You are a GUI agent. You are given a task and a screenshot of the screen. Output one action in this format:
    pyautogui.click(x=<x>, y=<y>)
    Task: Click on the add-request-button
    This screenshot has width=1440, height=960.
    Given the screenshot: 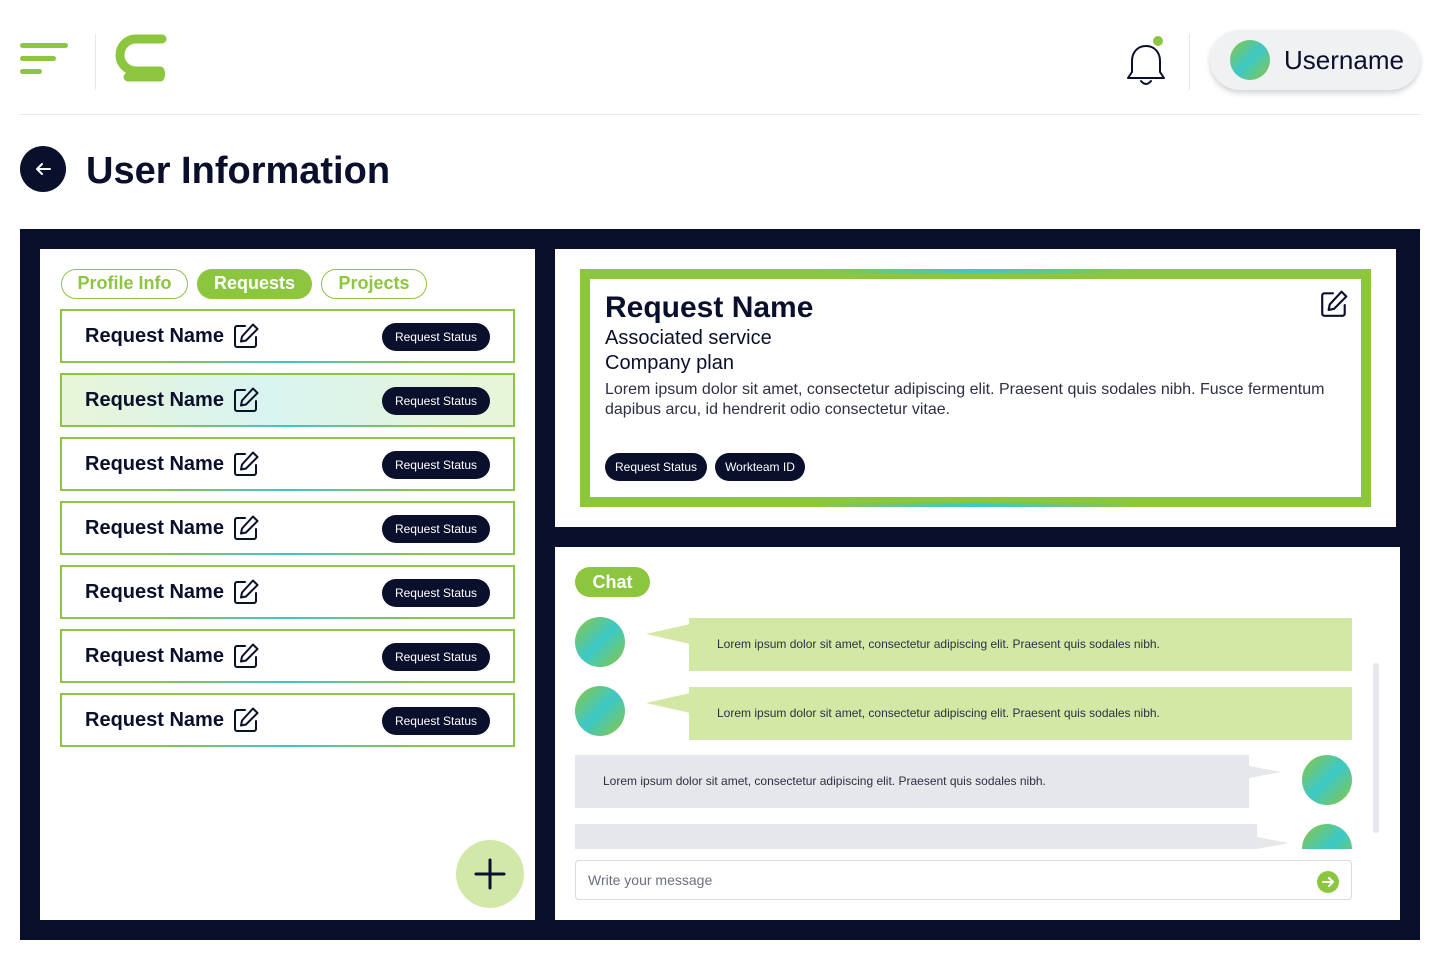 What is the action you would take?
    pyautogui.click(x=490, y=874)
    